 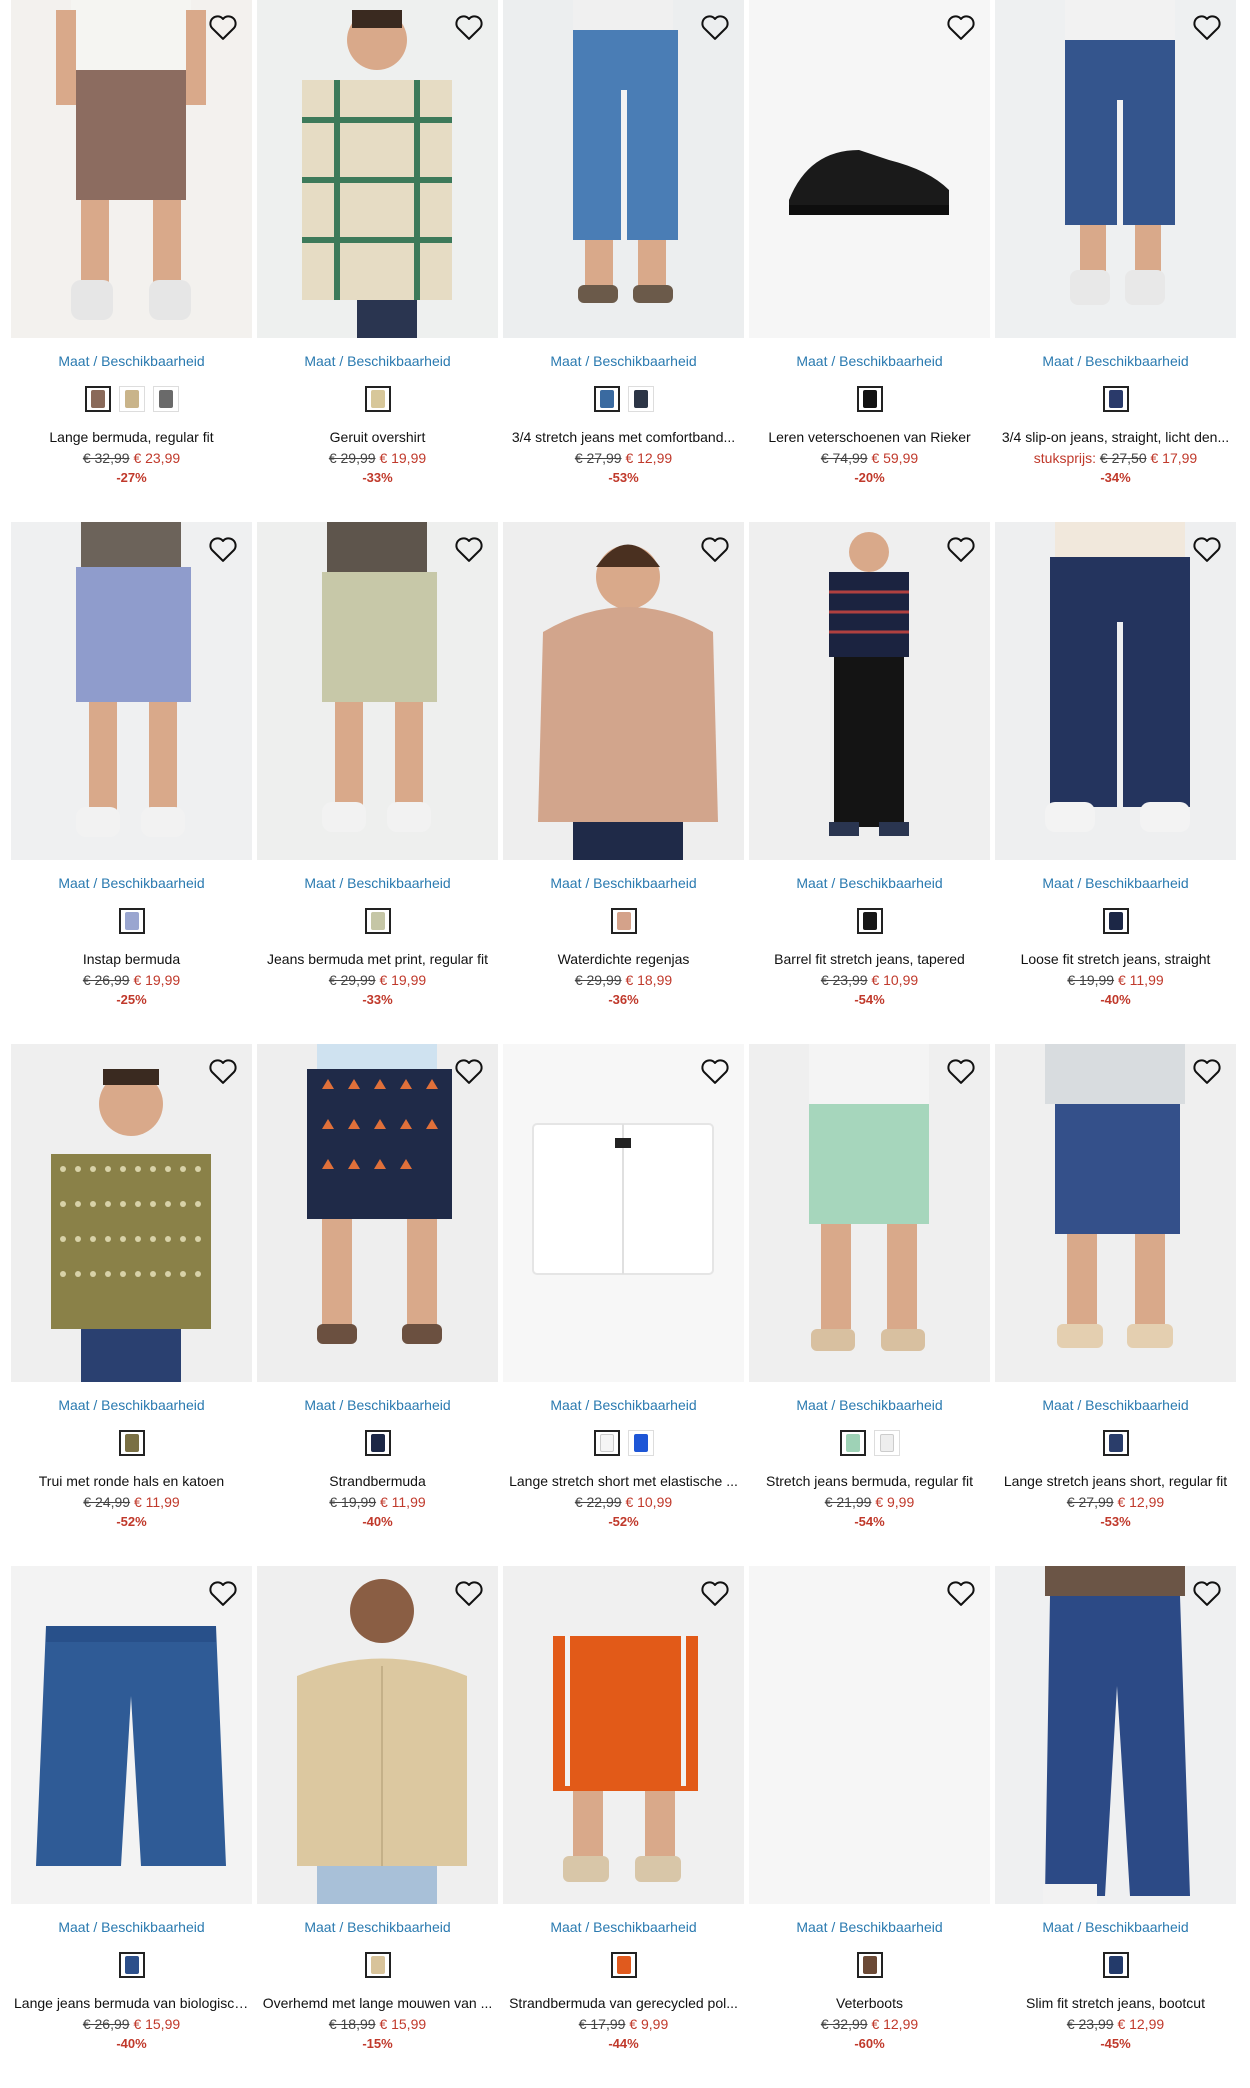 What do you see at coordinates (623, 959) in the screenshot?
I see `product-name: Waterdichte regenjas` at bounding box center [623, 959].